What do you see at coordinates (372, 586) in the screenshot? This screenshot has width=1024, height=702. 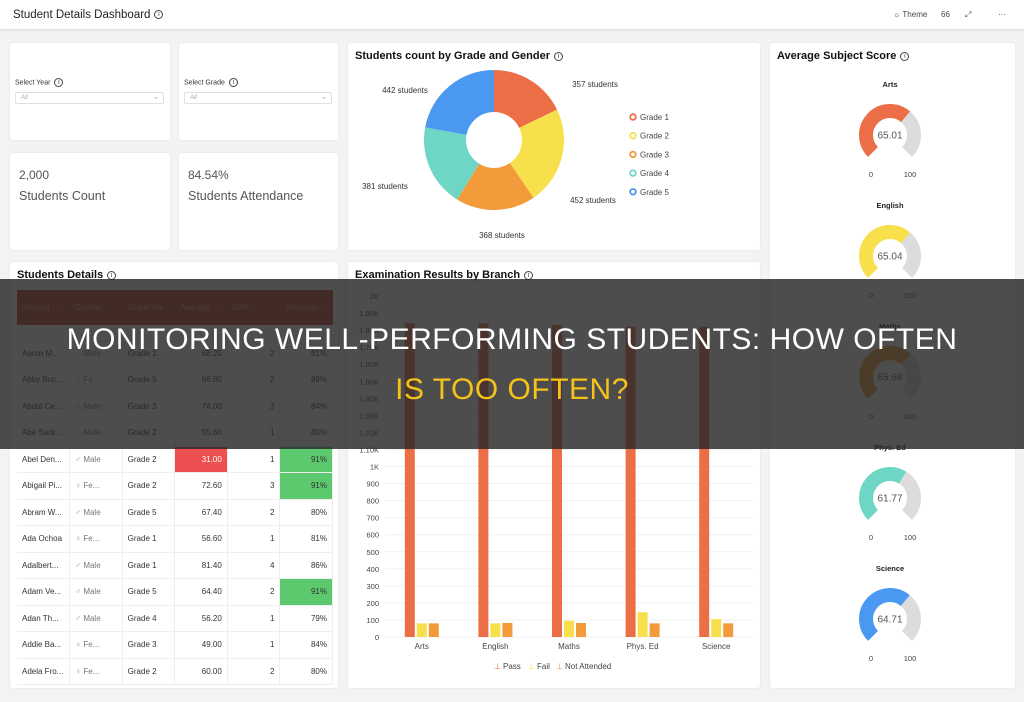 I see `y-tick-label: 300` at bounding box center [372, 586].